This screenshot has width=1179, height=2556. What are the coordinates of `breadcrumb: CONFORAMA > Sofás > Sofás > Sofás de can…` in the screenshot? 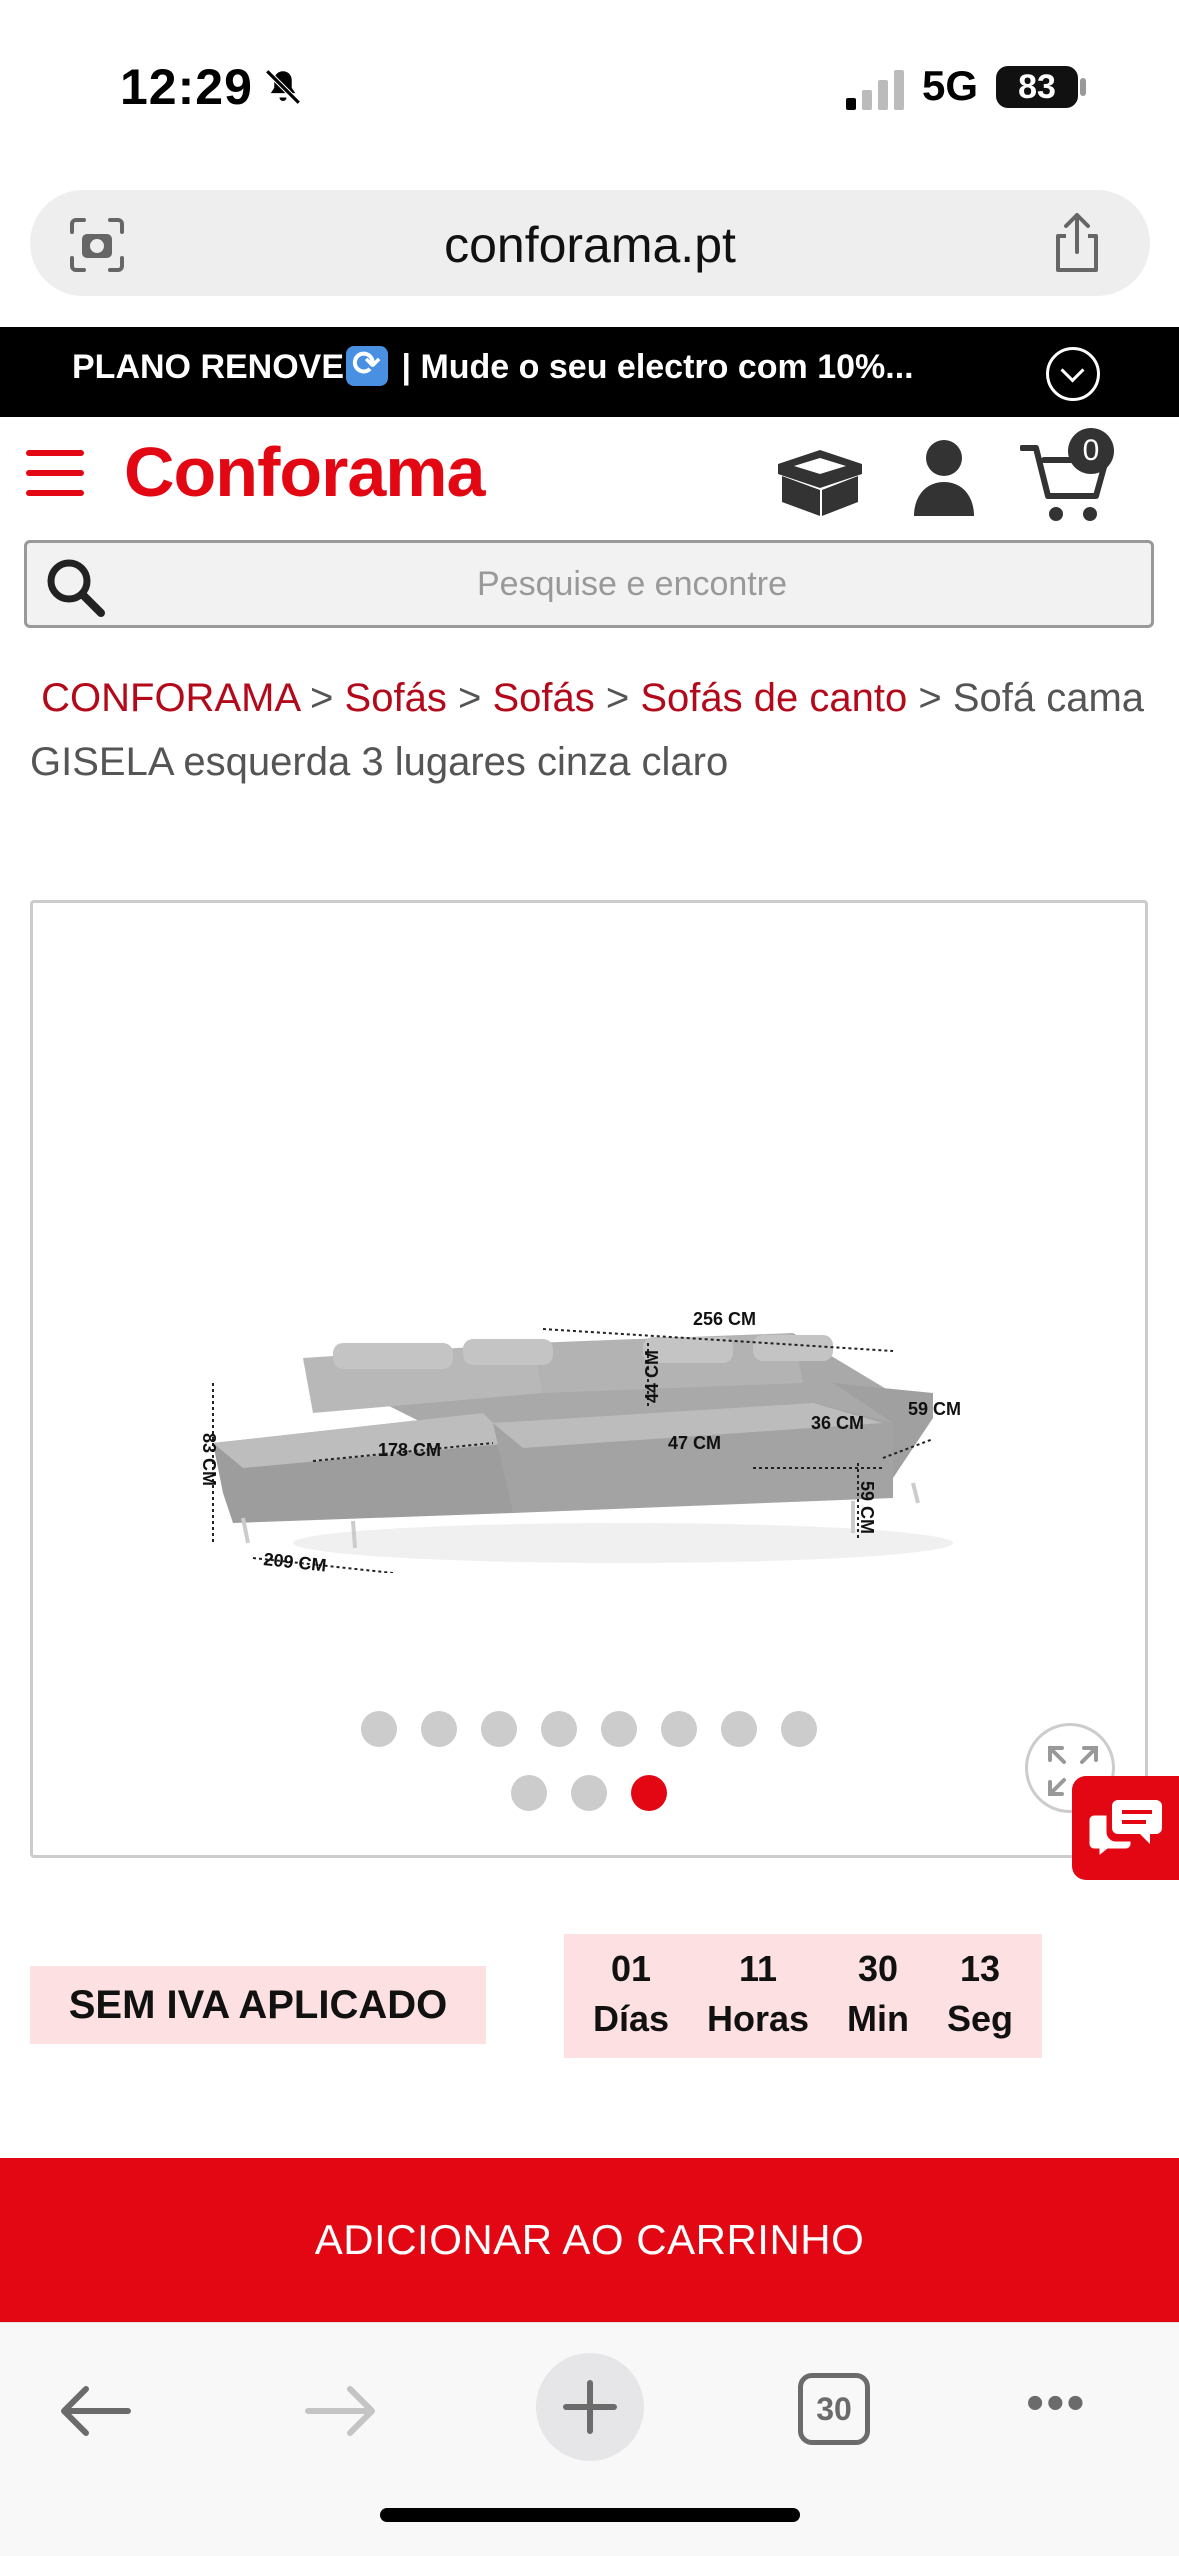 It's located at (590, 730).